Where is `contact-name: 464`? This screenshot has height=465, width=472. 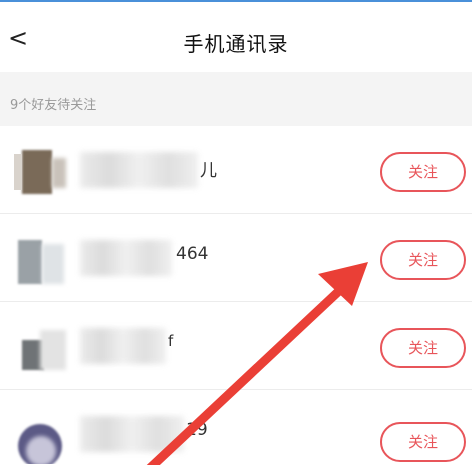
contact-name: 464 is located at coordinates (192, 254).